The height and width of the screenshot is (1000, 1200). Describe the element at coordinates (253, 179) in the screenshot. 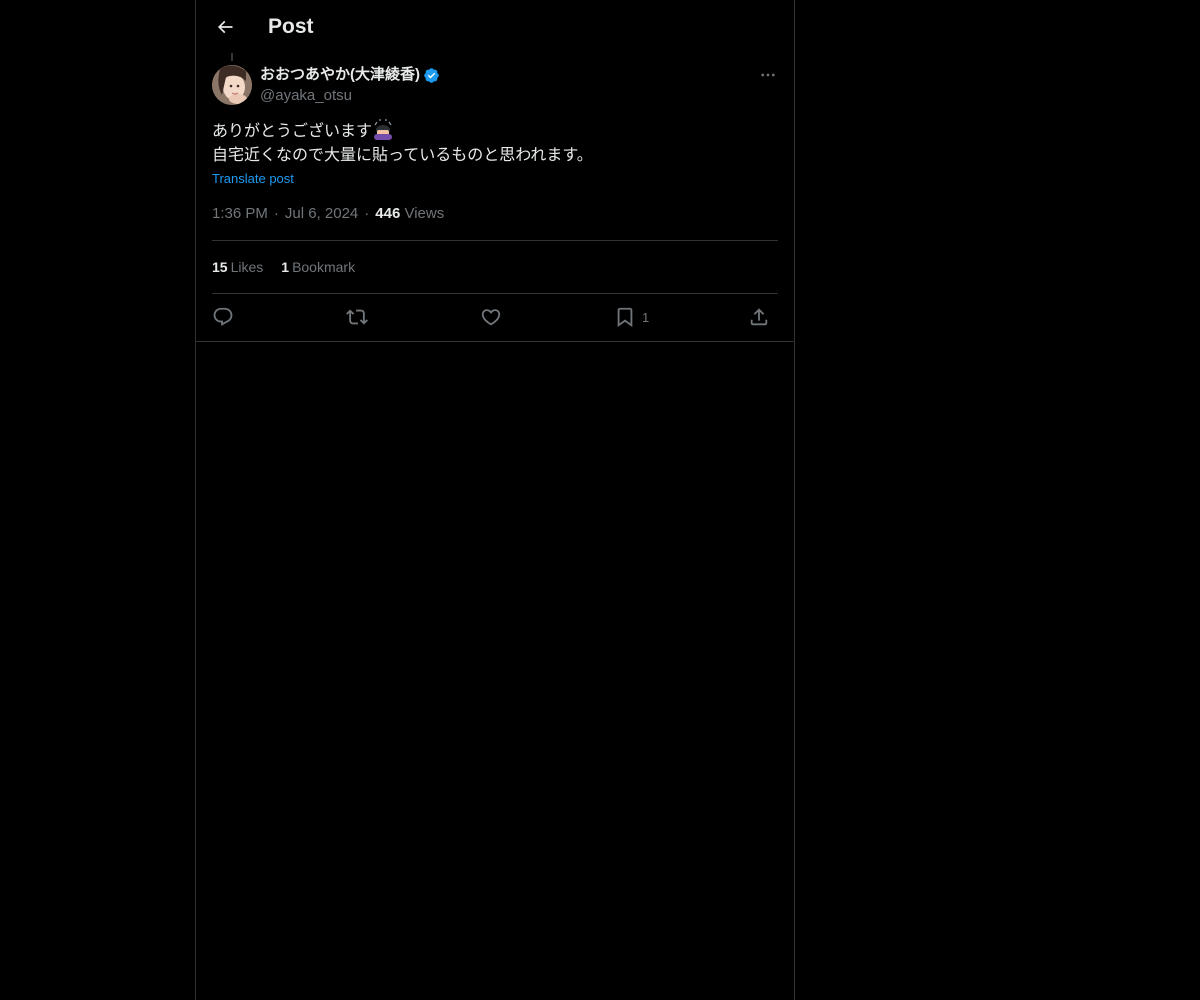

I see `translate-post-link: Translate post` at that location.